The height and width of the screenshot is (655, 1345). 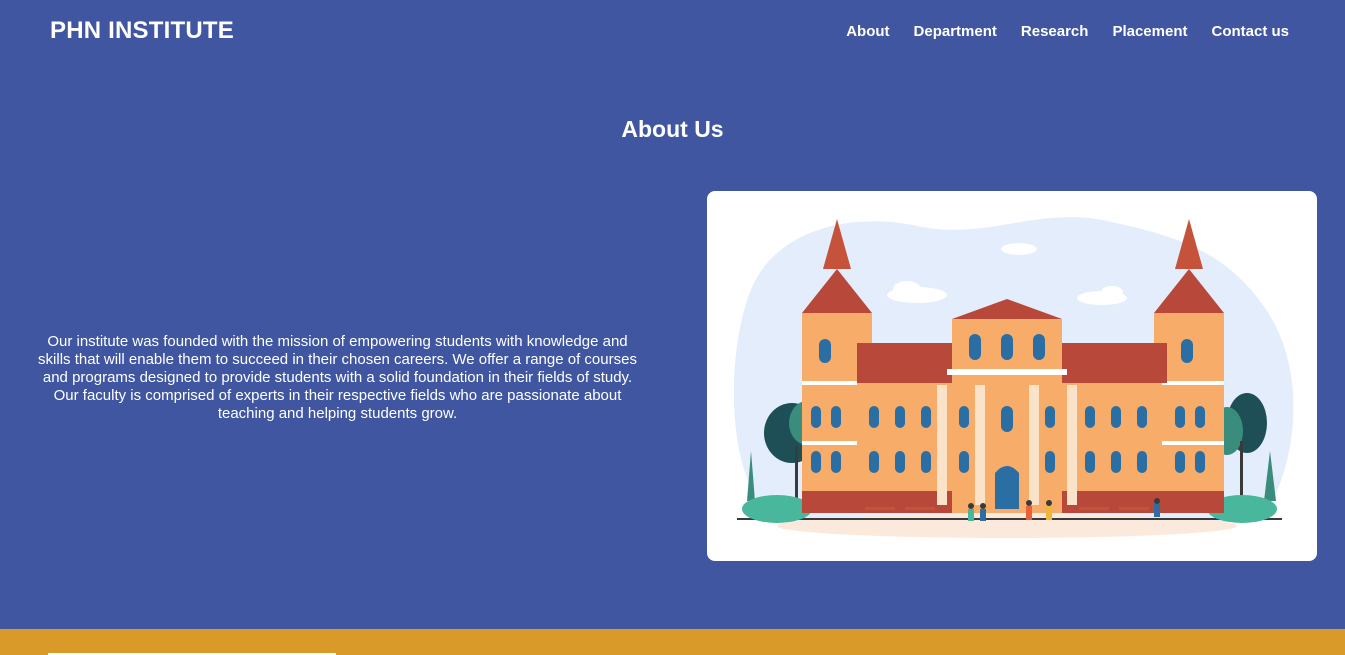 What do you see at coordinates (955, 31) in the screenshot?
I see `nav-department: Department` at bounding box center [955, 31].